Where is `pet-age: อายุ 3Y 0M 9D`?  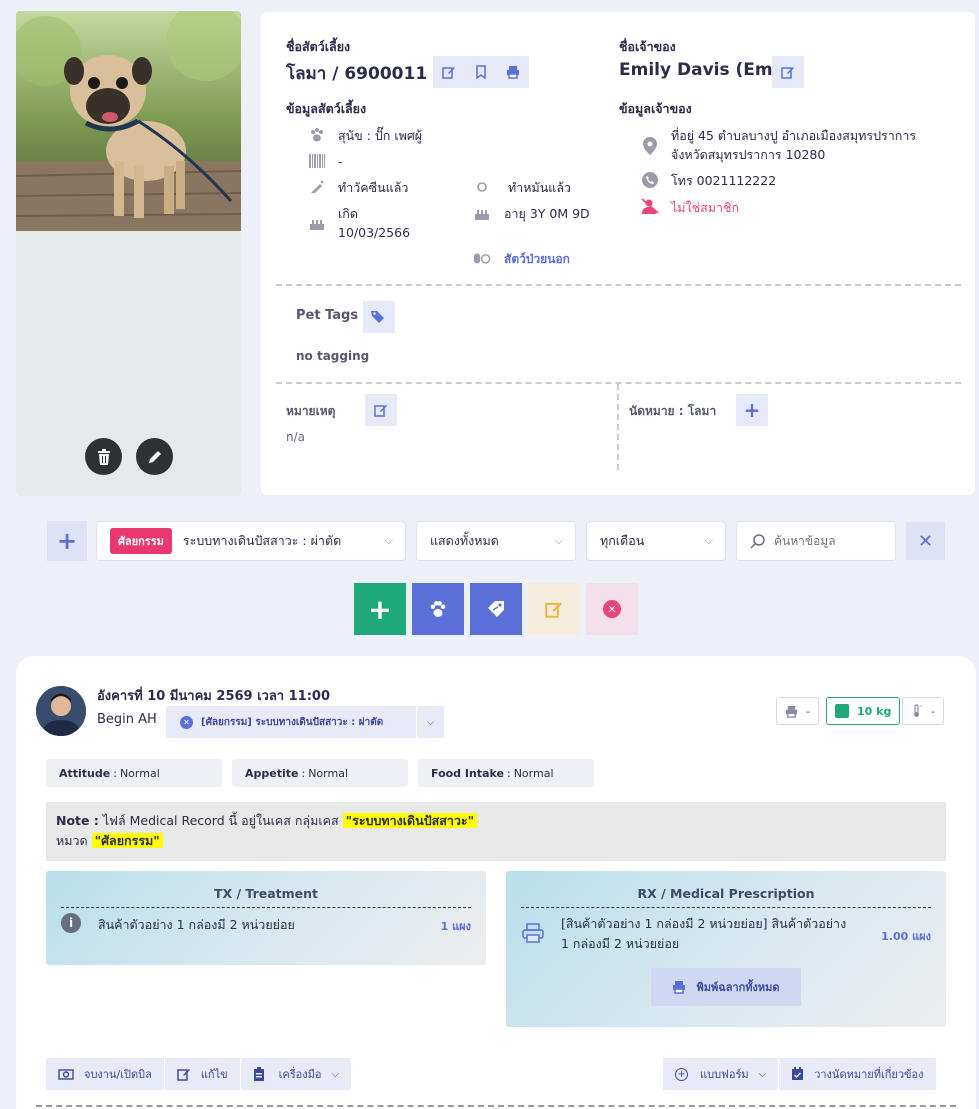 pet-age: อายุ 3Y 0M 9D is located at coordinates (547, 213).